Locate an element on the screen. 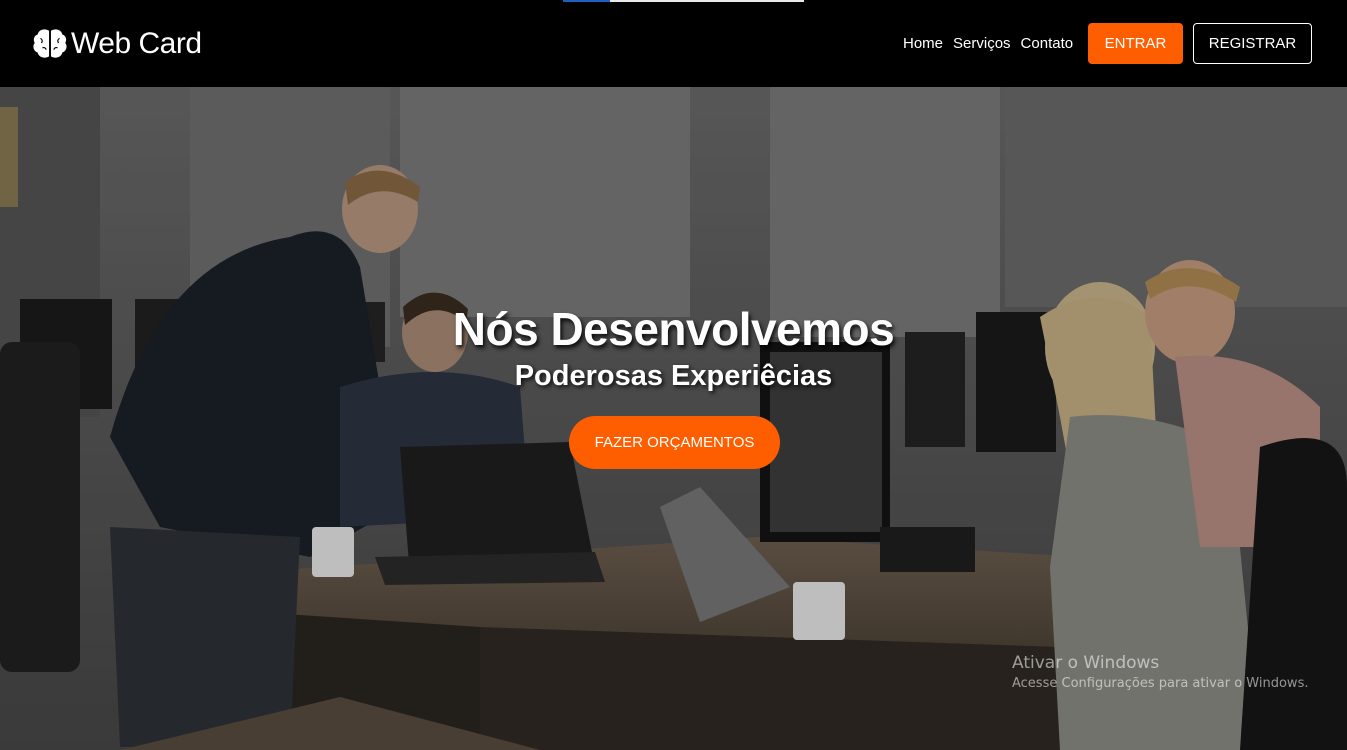 Image resolution: width=1347 pixels, height=750 pixels. register-button: REGISTRAR is located at coordinates (1252, 43).